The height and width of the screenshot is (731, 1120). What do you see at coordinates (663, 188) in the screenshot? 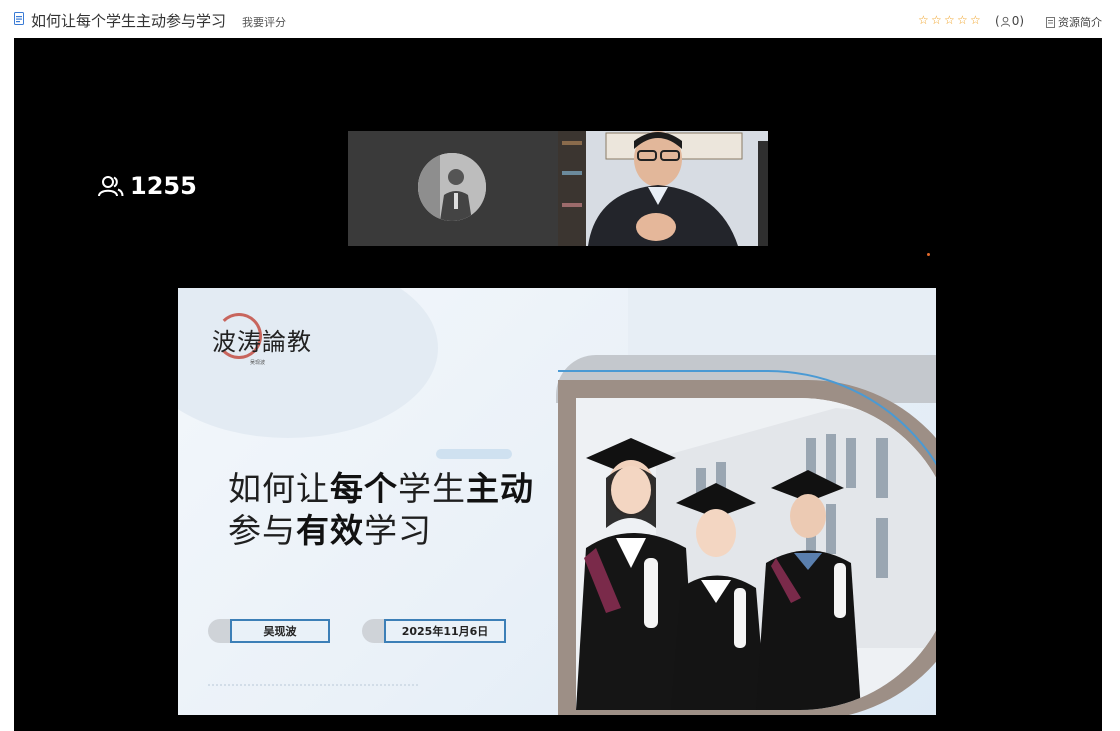
I see `camera-feed-presenter` at bounding box center [663, 188].